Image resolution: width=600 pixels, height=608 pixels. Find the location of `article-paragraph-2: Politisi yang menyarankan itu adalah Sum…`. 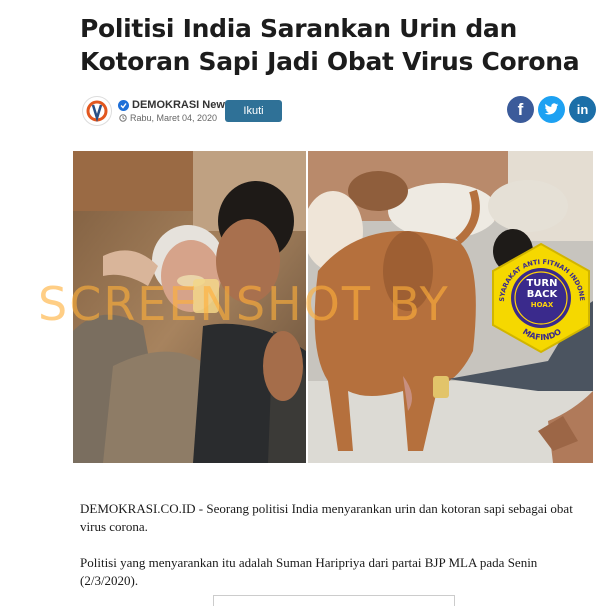

article-paragraph-2: Politisi yang menyarankan itu adalah Sum… is located at coordinates (309, 571).